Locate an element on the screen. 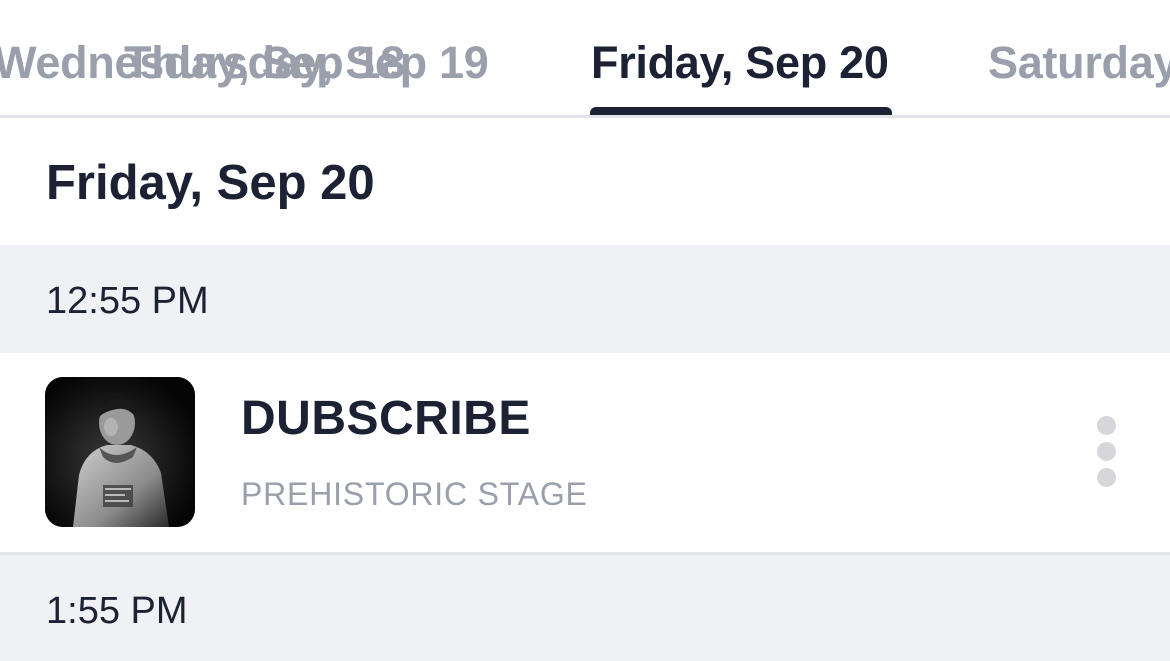 The height and width of the screenshot is (661, 1170). active-tab-indicator is located at coordinates (741, 111).